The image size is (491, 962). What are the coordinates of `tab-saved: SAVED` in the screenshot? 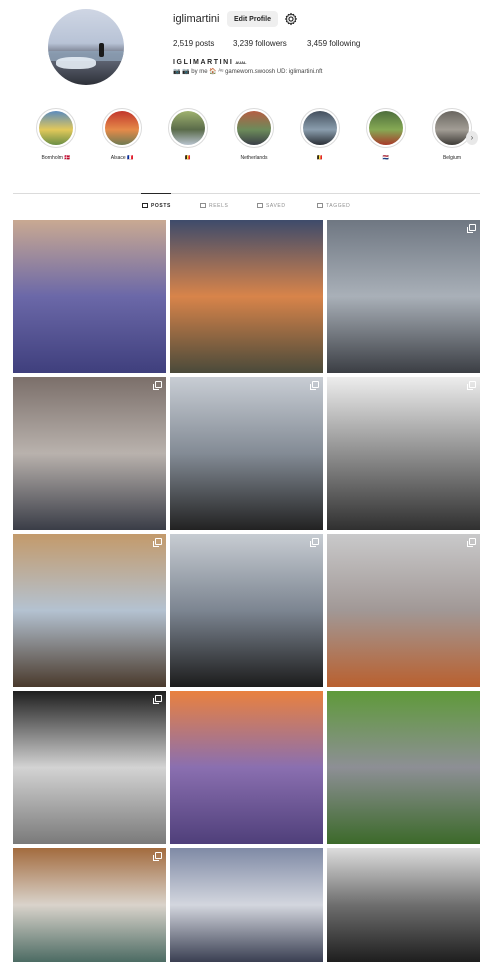 It's located at (271, 206).